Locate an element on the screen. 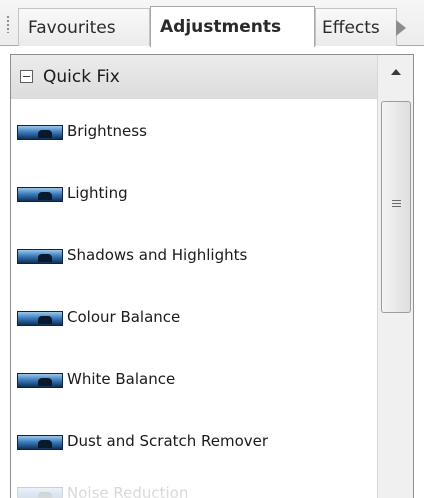 This screenshot has width=424, height=498. grip-lines-icon is located at coordinates (396, 204).